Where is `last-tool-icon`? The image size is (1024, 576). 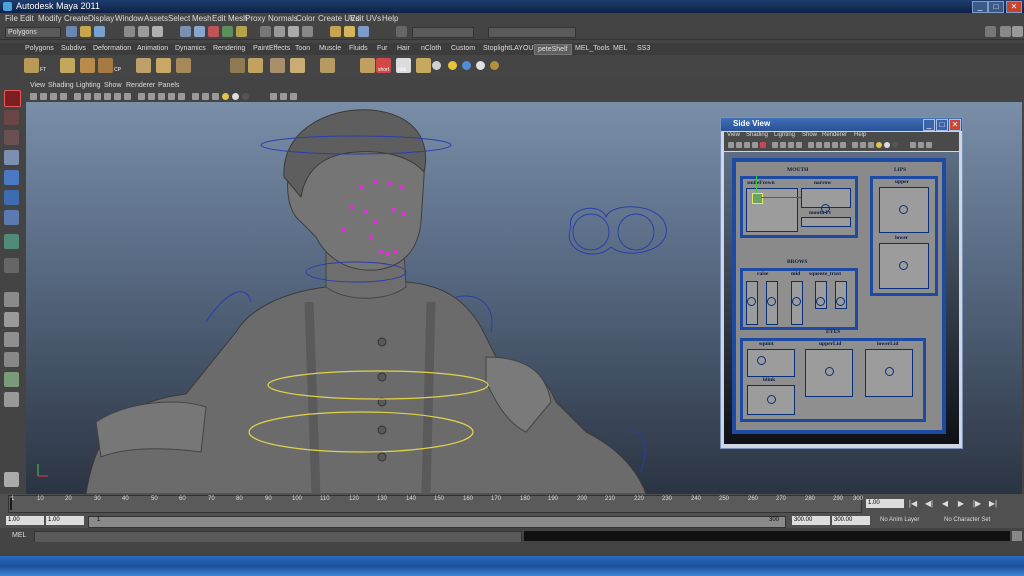
last-tool-icon is located at coordinates (11, 241).